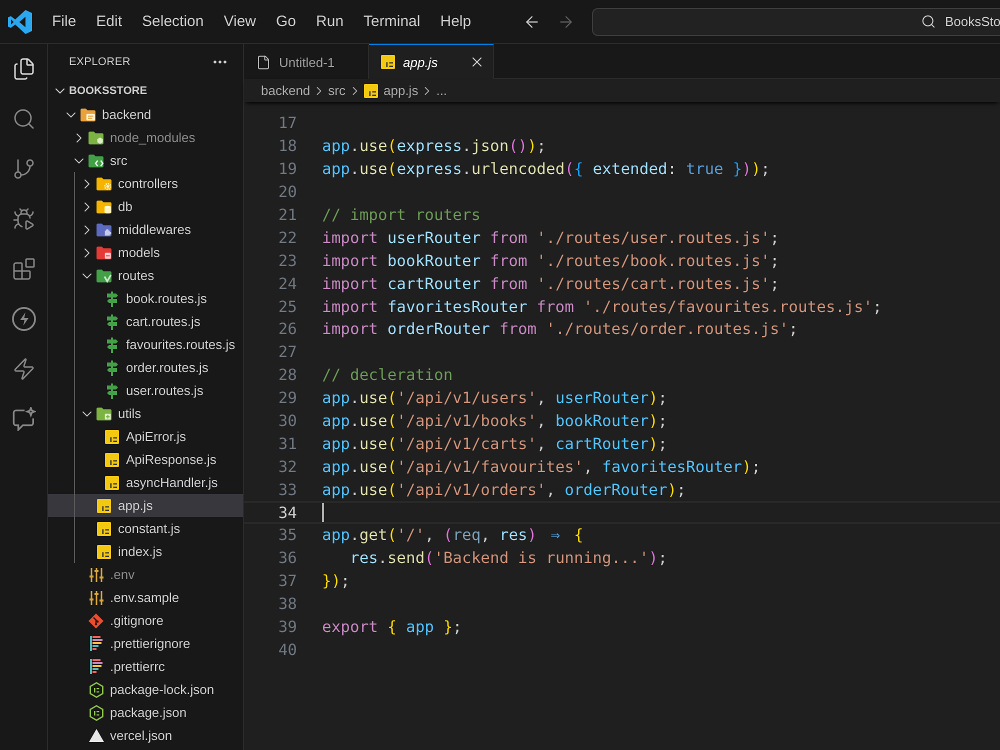 Image resolution: width=1000 pixels, height=750 pixels. What do you see at coordinates (24, 219) in the screenshot?
I see `bug-play-icon` at bounding box center [24, 219].